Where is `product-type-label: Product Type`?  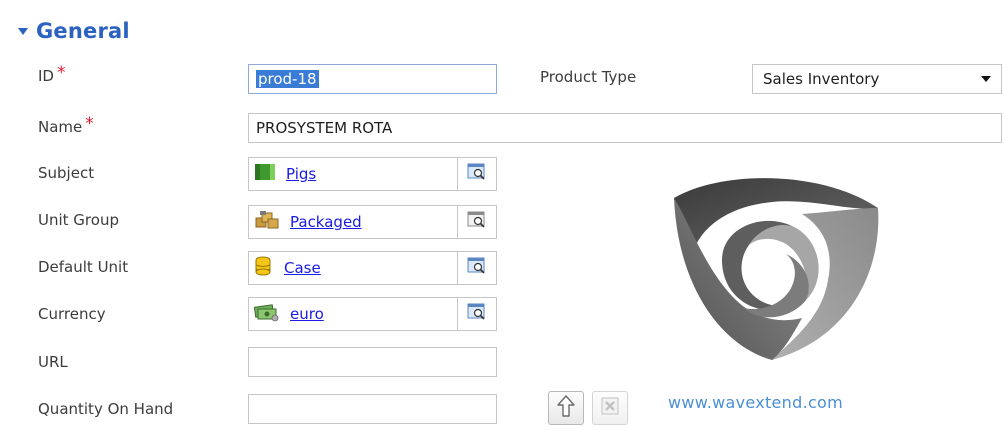 product-type-label: Product Type is located at coordinates (588, 77).